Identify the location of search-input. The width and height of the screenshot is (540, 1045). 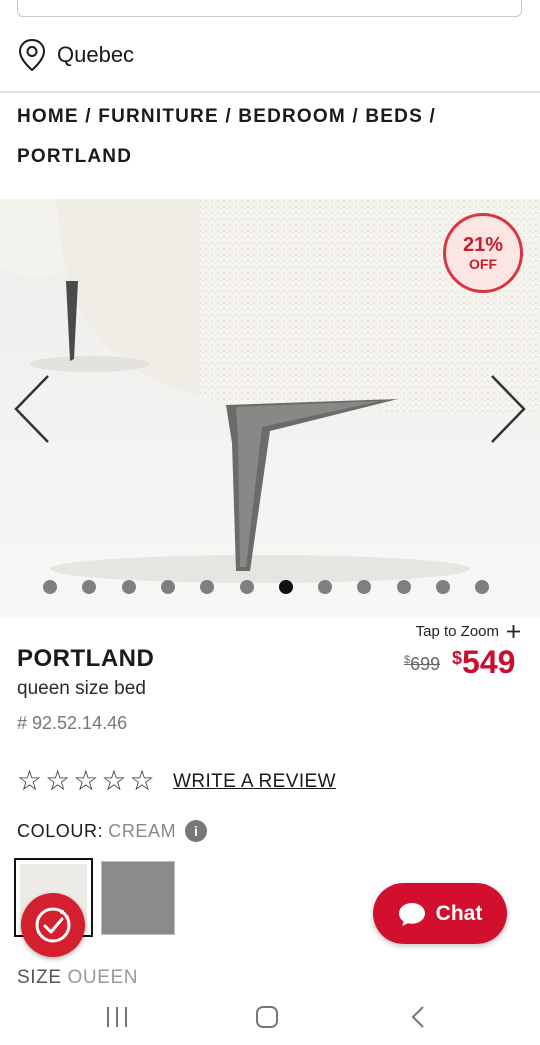
(269, 8).